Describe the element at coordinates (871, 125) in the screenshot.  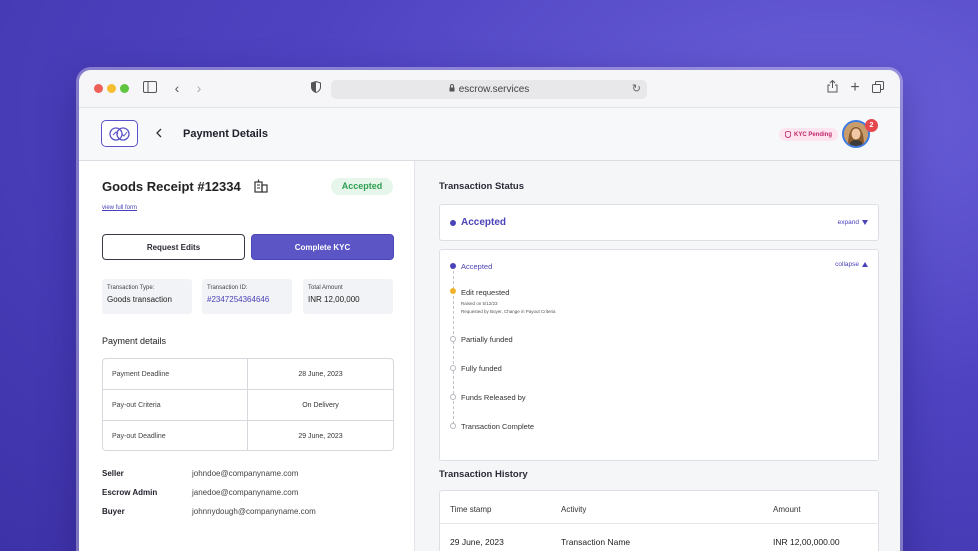
I see `notification-count-badge: 2` at that location.